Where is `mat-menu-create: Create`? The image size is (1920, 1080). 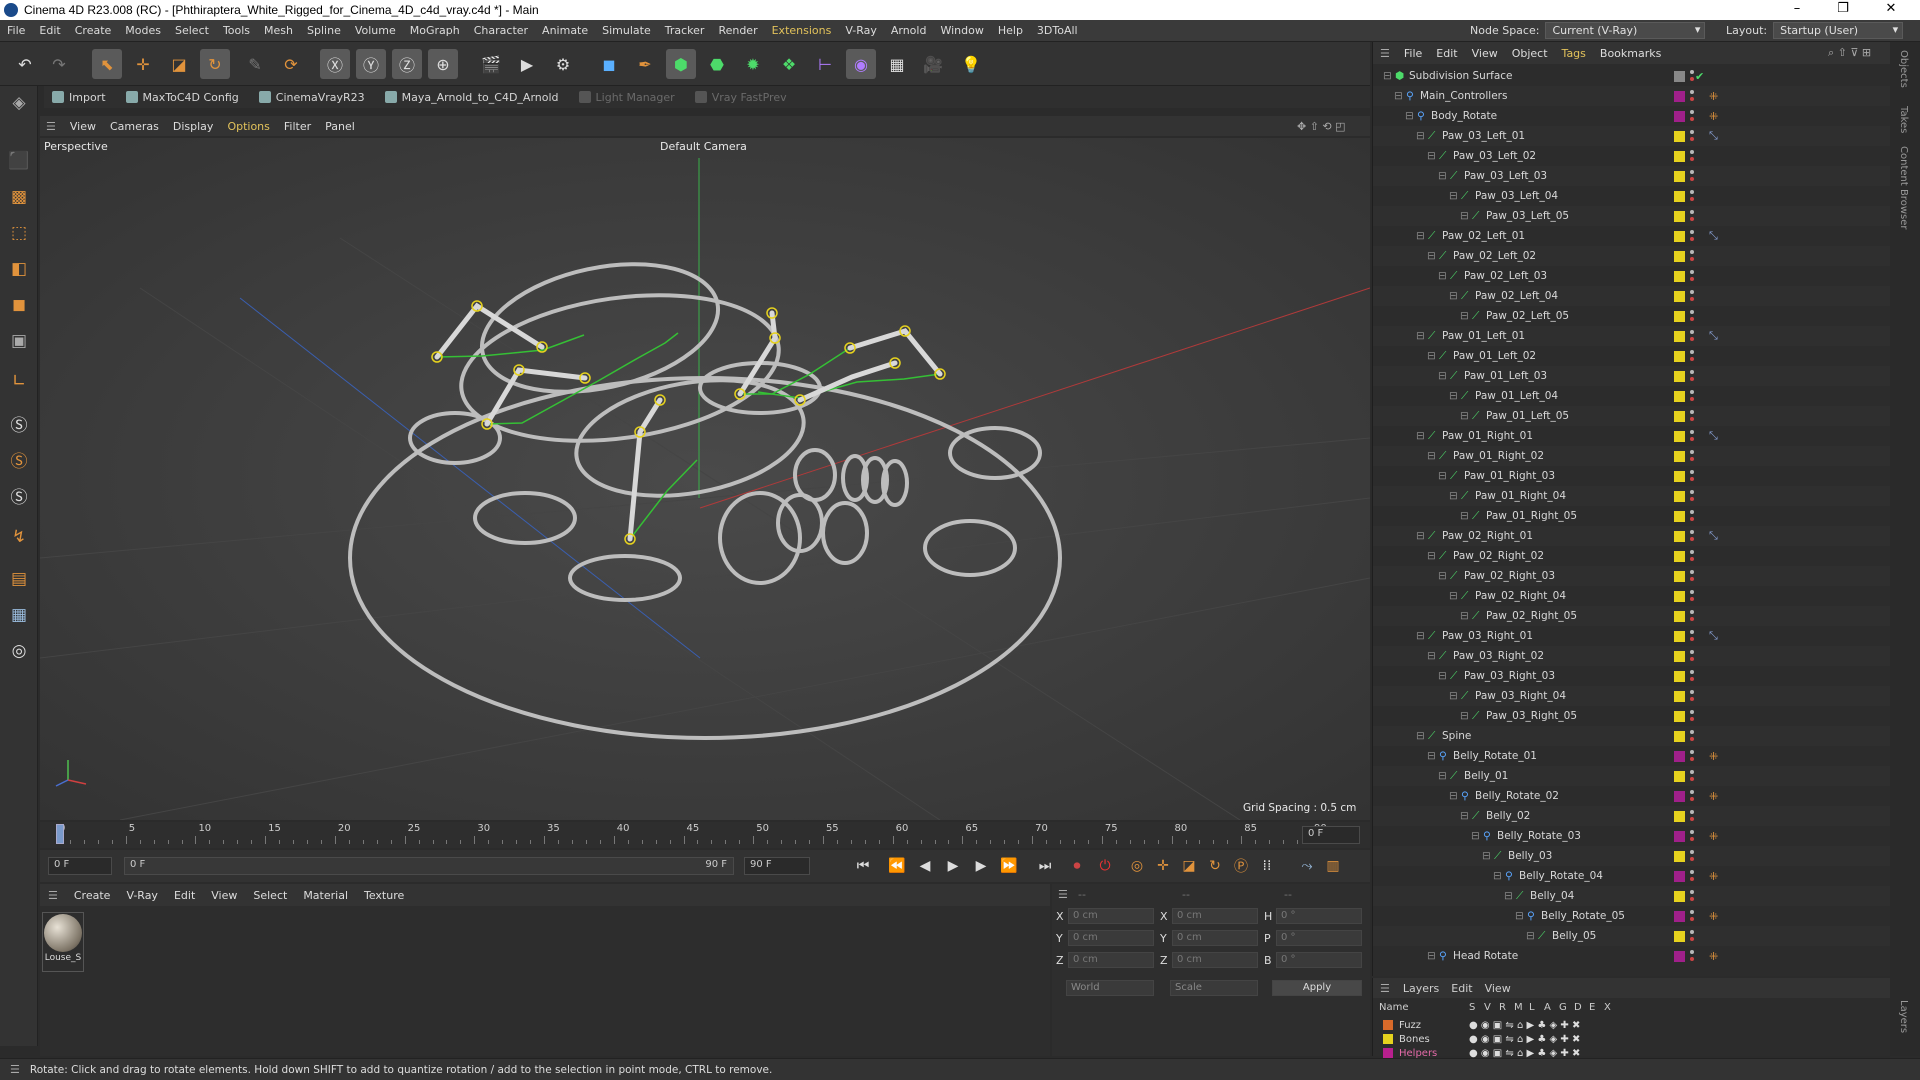
mat-menu-create: Create is located at coordinates (92, 895).